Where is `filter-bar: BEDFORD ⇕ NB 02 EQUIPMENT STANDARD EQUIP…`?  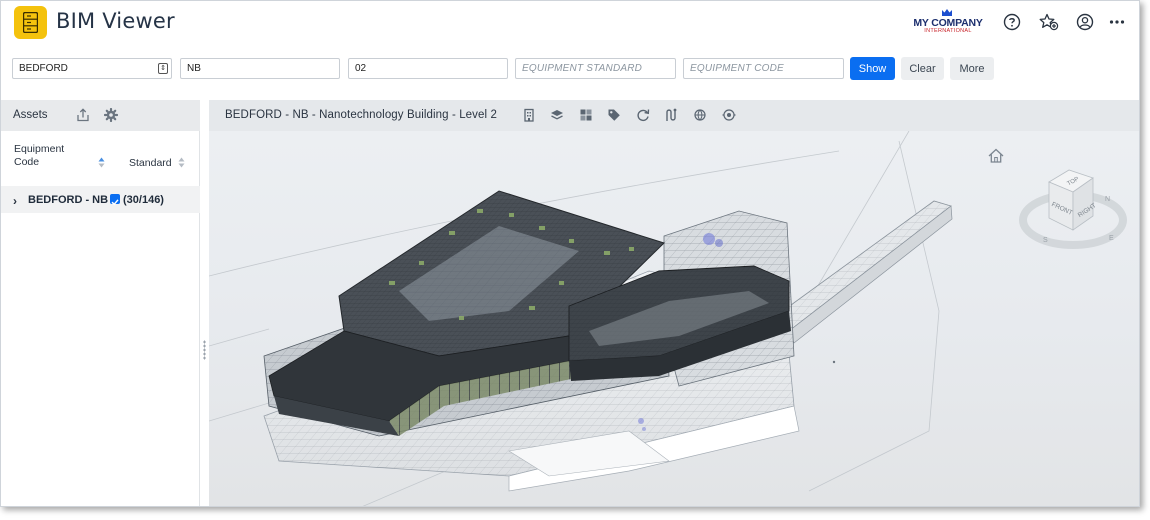
filter-bar: BEDFORD ⇕ NB 02 EQUIPMENT STANDARD EQUIP… is located at coordinates (570, 69).